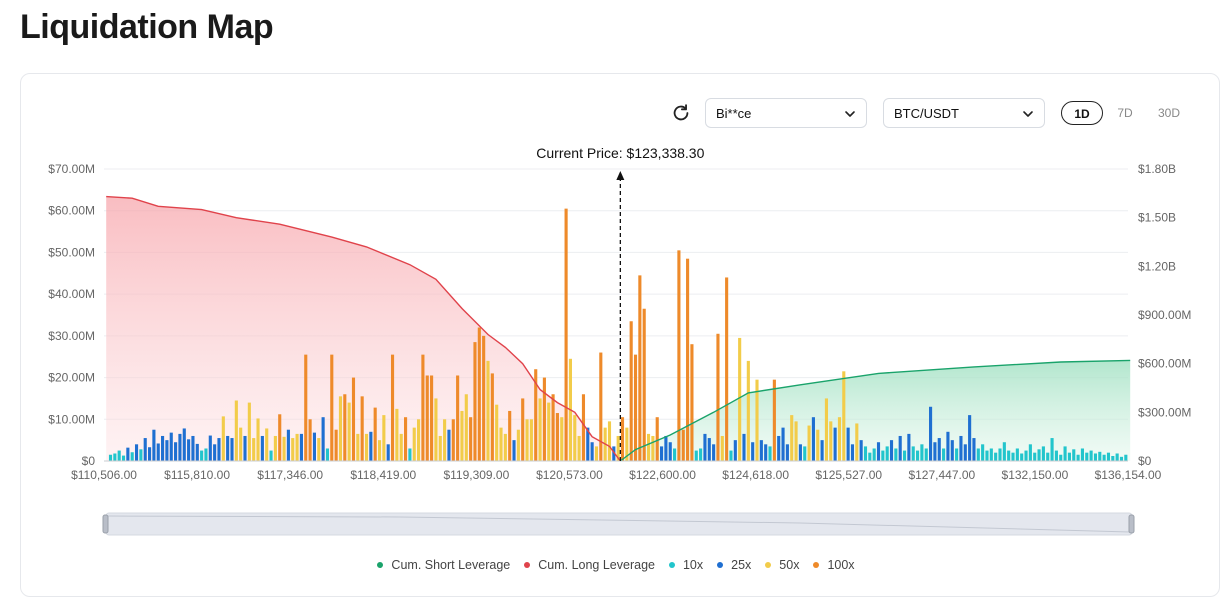 This screenshot has width=1232, height=602. Describe the element at coordinates (589, 565) in the screenshot. I see `legend-item-long: Cum. Long Leverage` at that location.